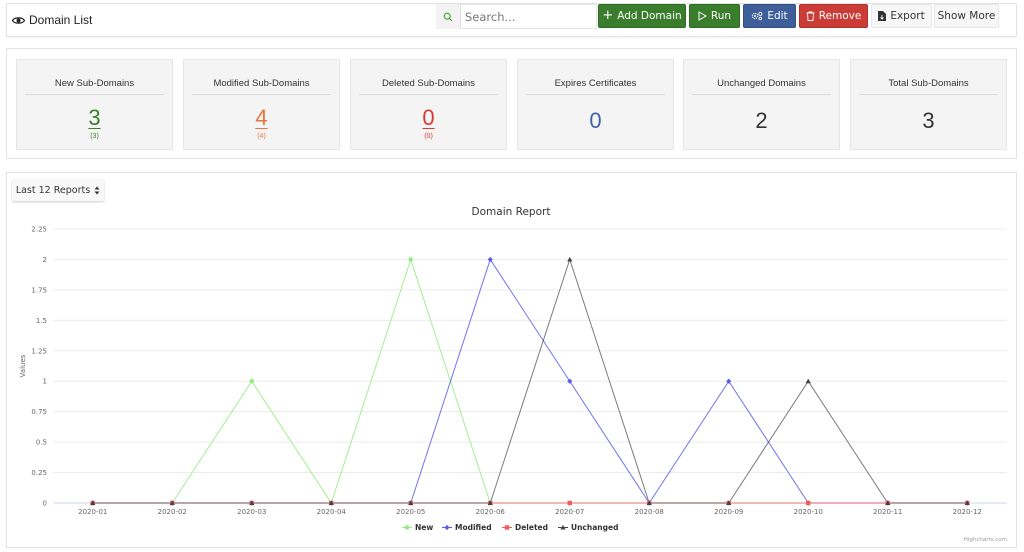 The image size is (1024, 552). I want to click on add-domain-button: + Add Domain, so click(642, 16).